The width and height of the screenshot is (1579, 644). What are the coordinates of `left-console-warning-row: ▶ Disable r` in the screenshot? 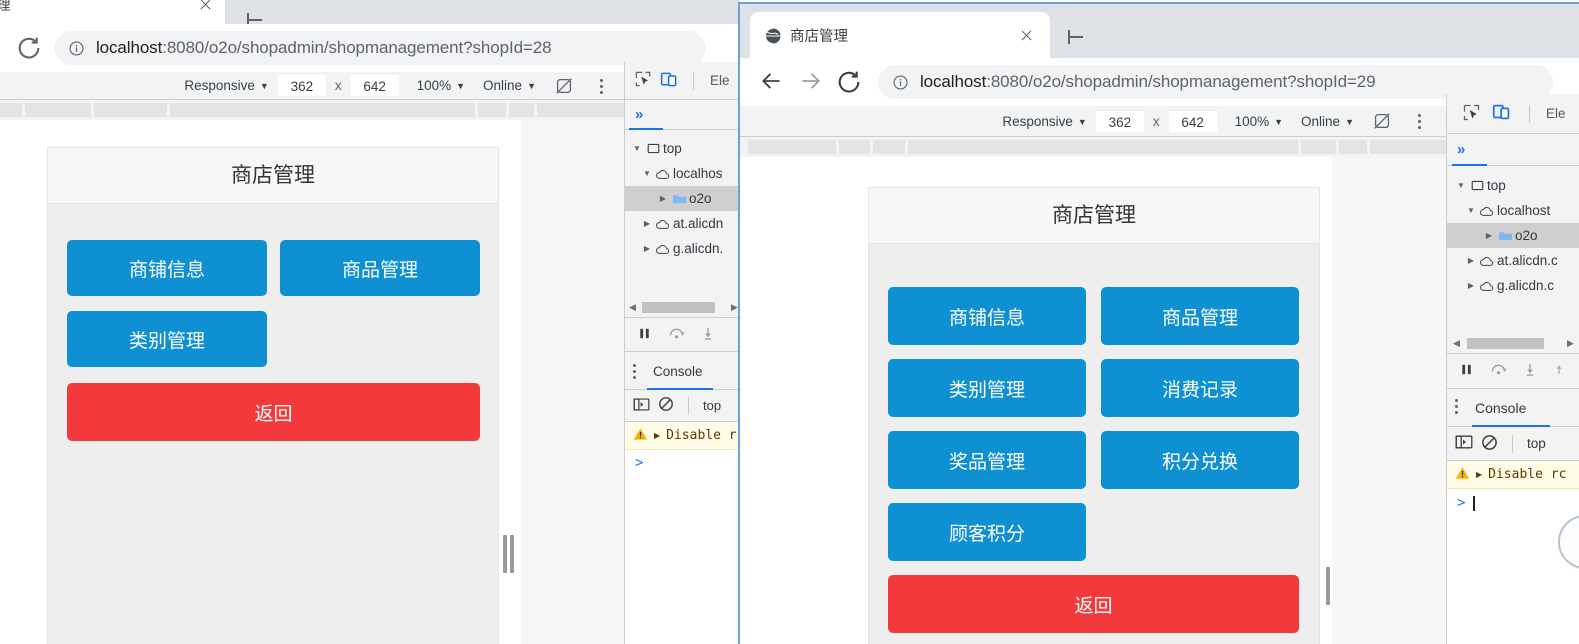 It's located at (682, 436).